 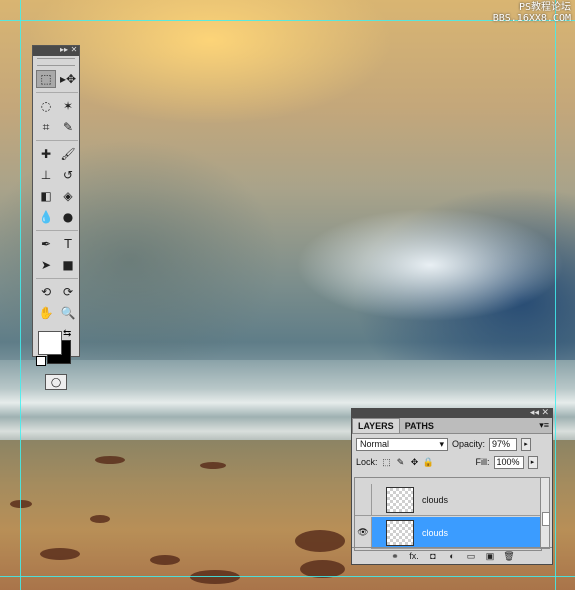 I want to click on tab-layers: LAYERS, so click(x=376, y=425).